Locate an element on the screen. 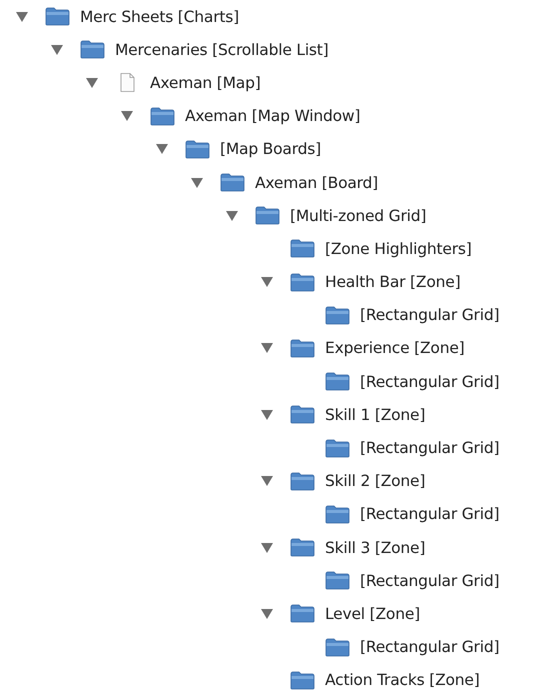 Image resolution: width=553 pixels, height=696 pixels. tree-item-label: Axeman [Board] is located at coordinates (316, 183).